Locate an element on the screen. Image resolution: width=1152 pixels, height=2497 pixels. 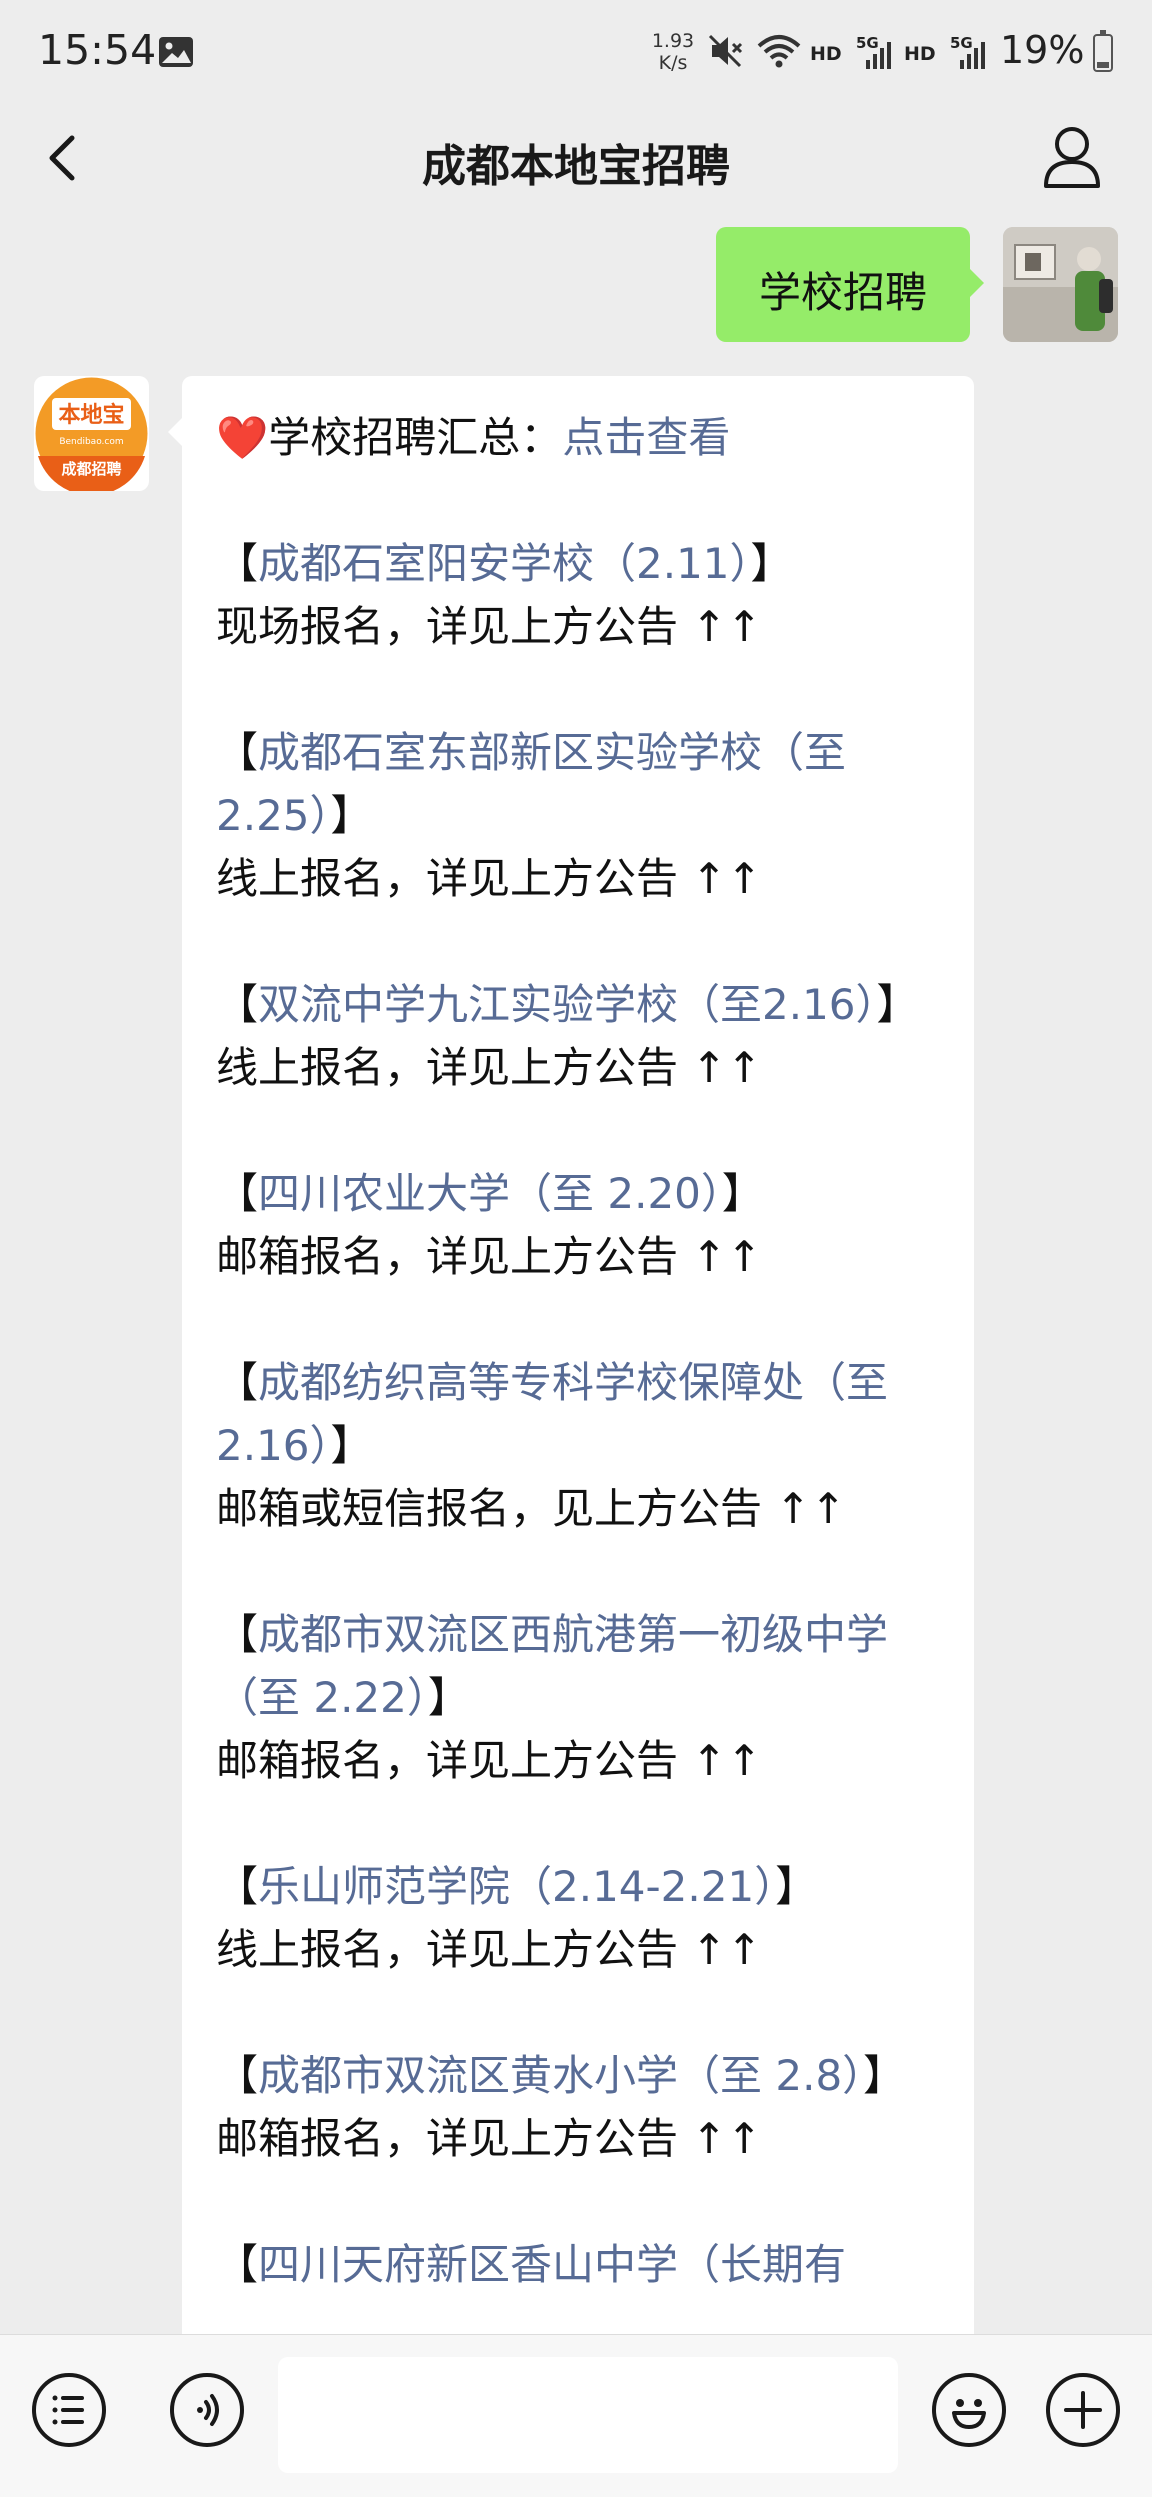
input-bar is located at coordinates (576, 2415).